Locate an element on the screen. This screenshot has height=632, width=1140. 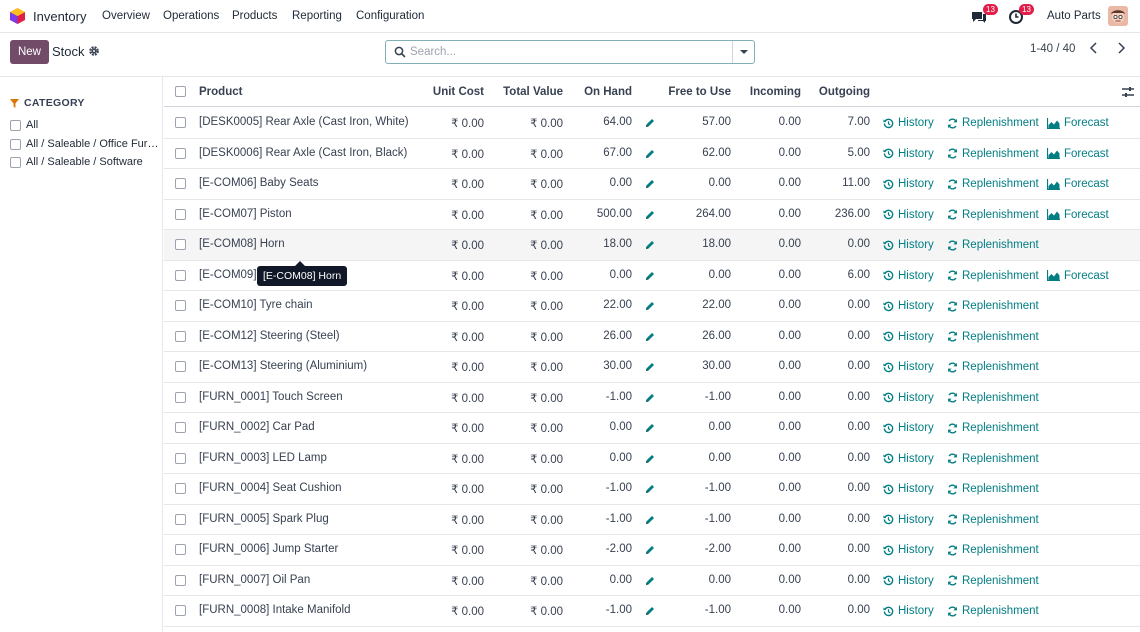
chevron-left-icon is located at coordinates (1094, 48).